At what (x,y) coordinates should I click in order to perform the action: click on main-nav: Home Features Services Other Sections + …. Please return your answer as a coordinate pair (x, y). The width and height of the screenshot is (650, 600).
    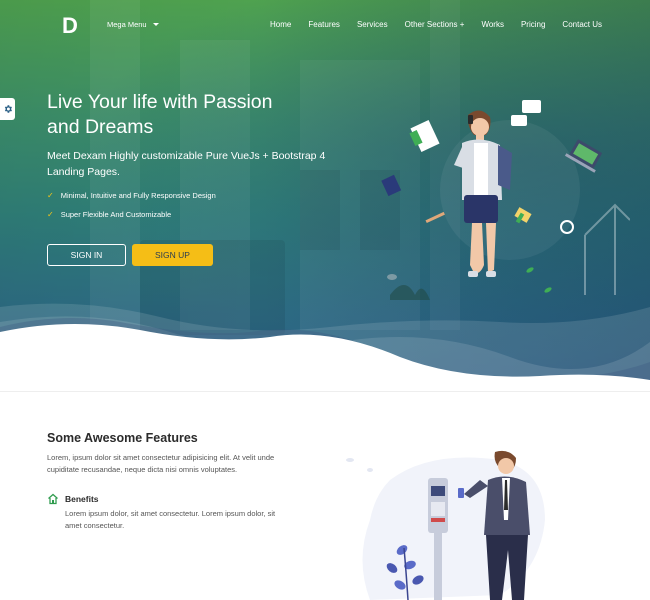
    Looking at the image, I should click on (427, 24).